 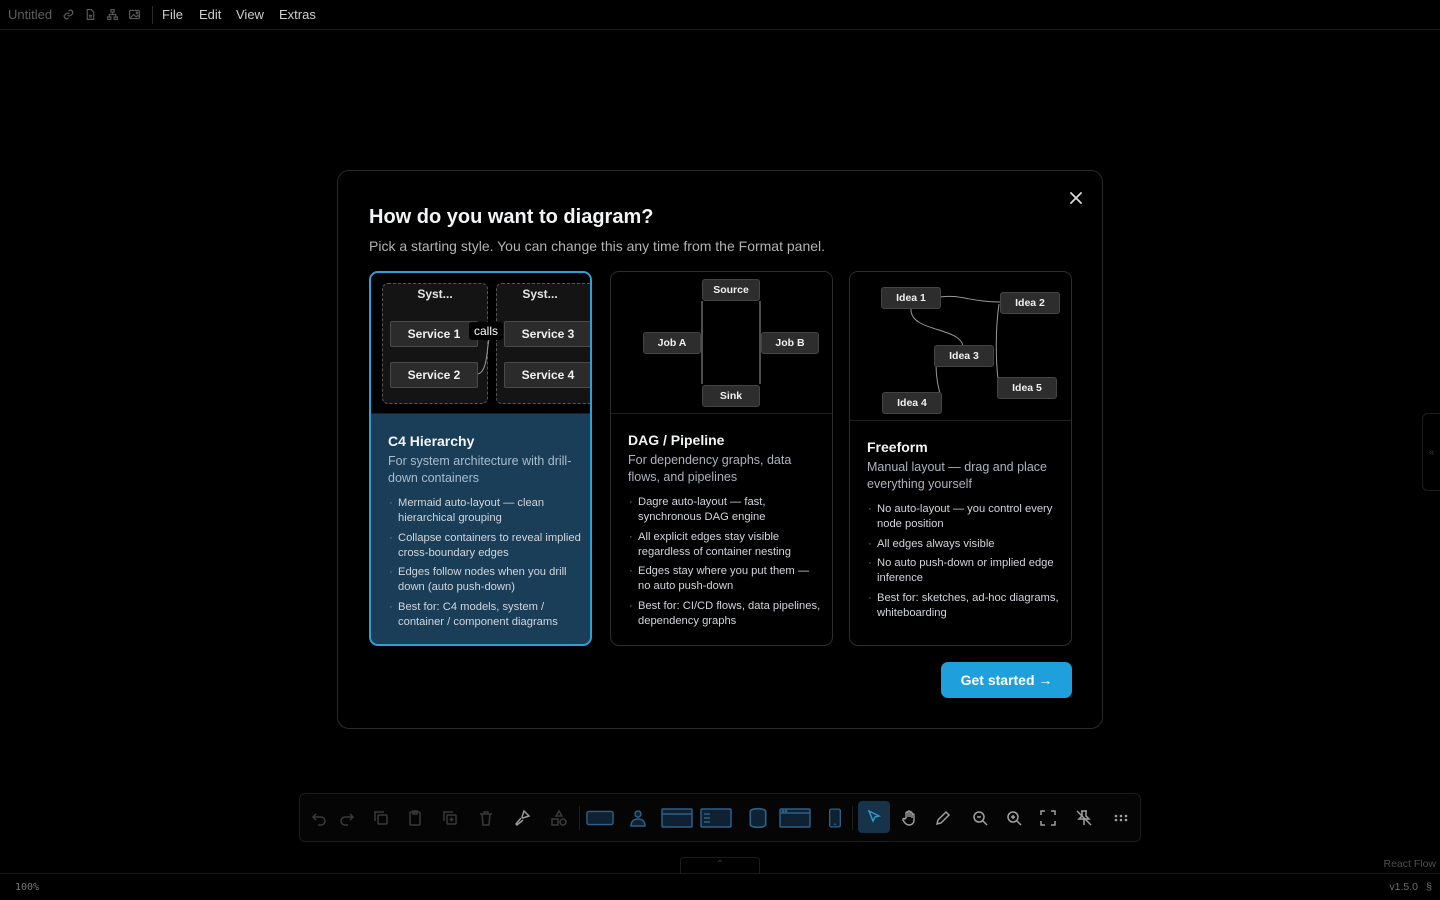 I want to click on freeform-preview: Idea 1 Idea 2 Idea 3 Idea 4 Idea 5, so click(x=960, y=346).